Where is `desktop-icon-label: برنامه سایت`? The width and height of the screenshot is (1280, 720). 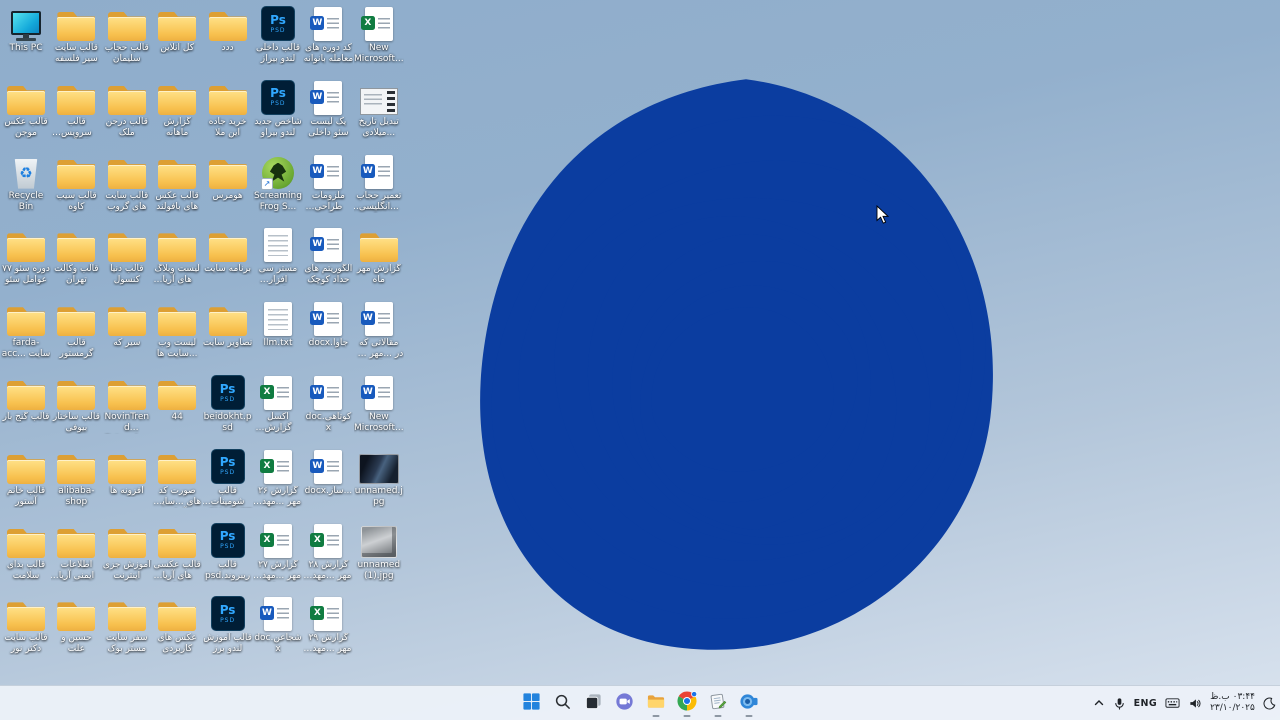
desktop-icon-label: برنامه سایت is located at coordinates (228, 269).